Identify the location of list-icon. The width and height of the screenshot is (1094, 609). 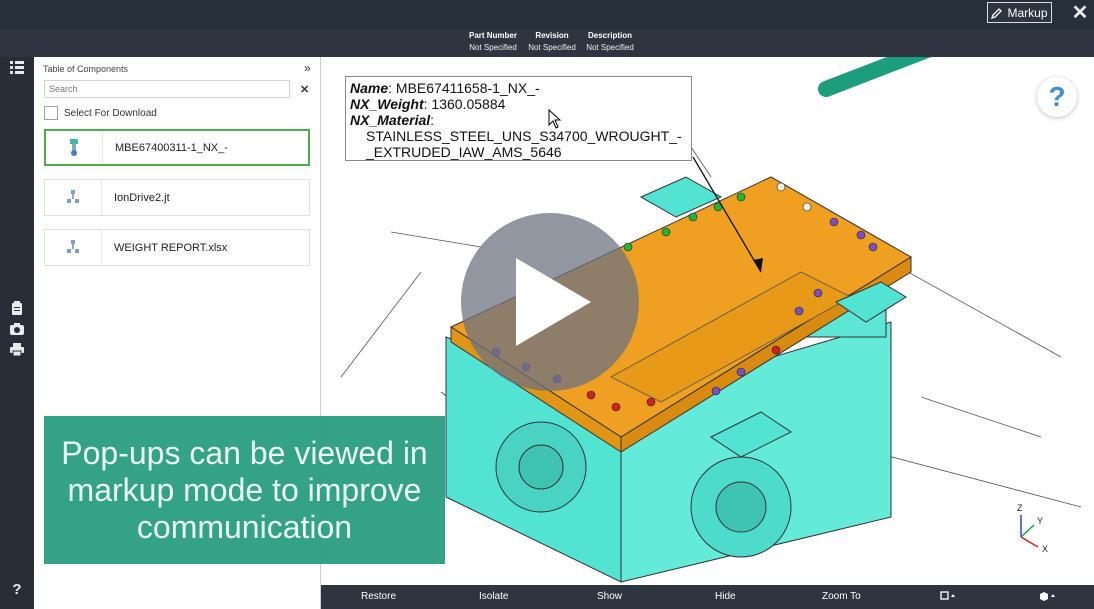
(17, 68).